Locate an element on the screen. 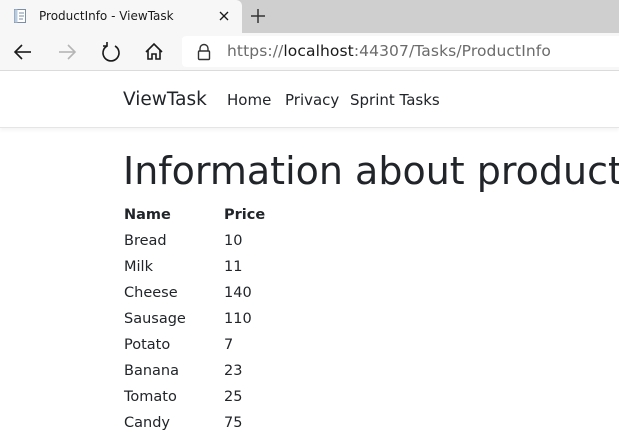 This screenshot has height=442, width=619. product-name-cell: Cheese is located at coordinates (151, 293).